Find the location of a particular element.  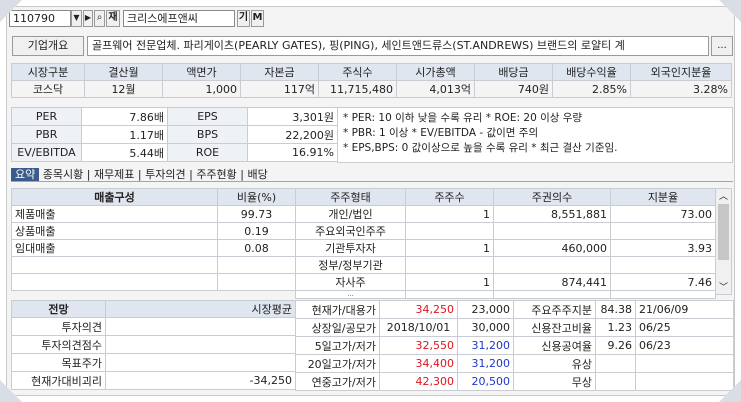

tab-4: 배당 is located at coordinates (258, 174).